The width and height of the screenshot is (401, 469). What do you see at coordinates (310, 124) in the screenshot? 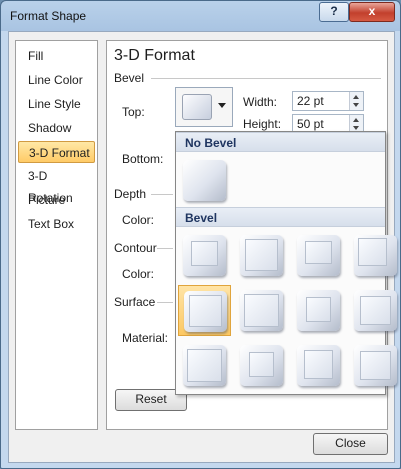
I see `height-value: 50 pt` at bounding box center [310, 124].